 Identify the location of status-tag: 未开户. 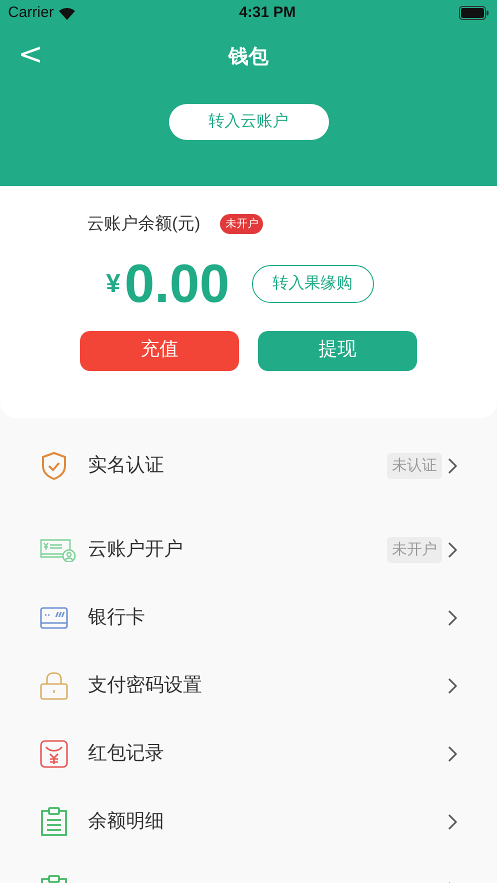
(414, 550).